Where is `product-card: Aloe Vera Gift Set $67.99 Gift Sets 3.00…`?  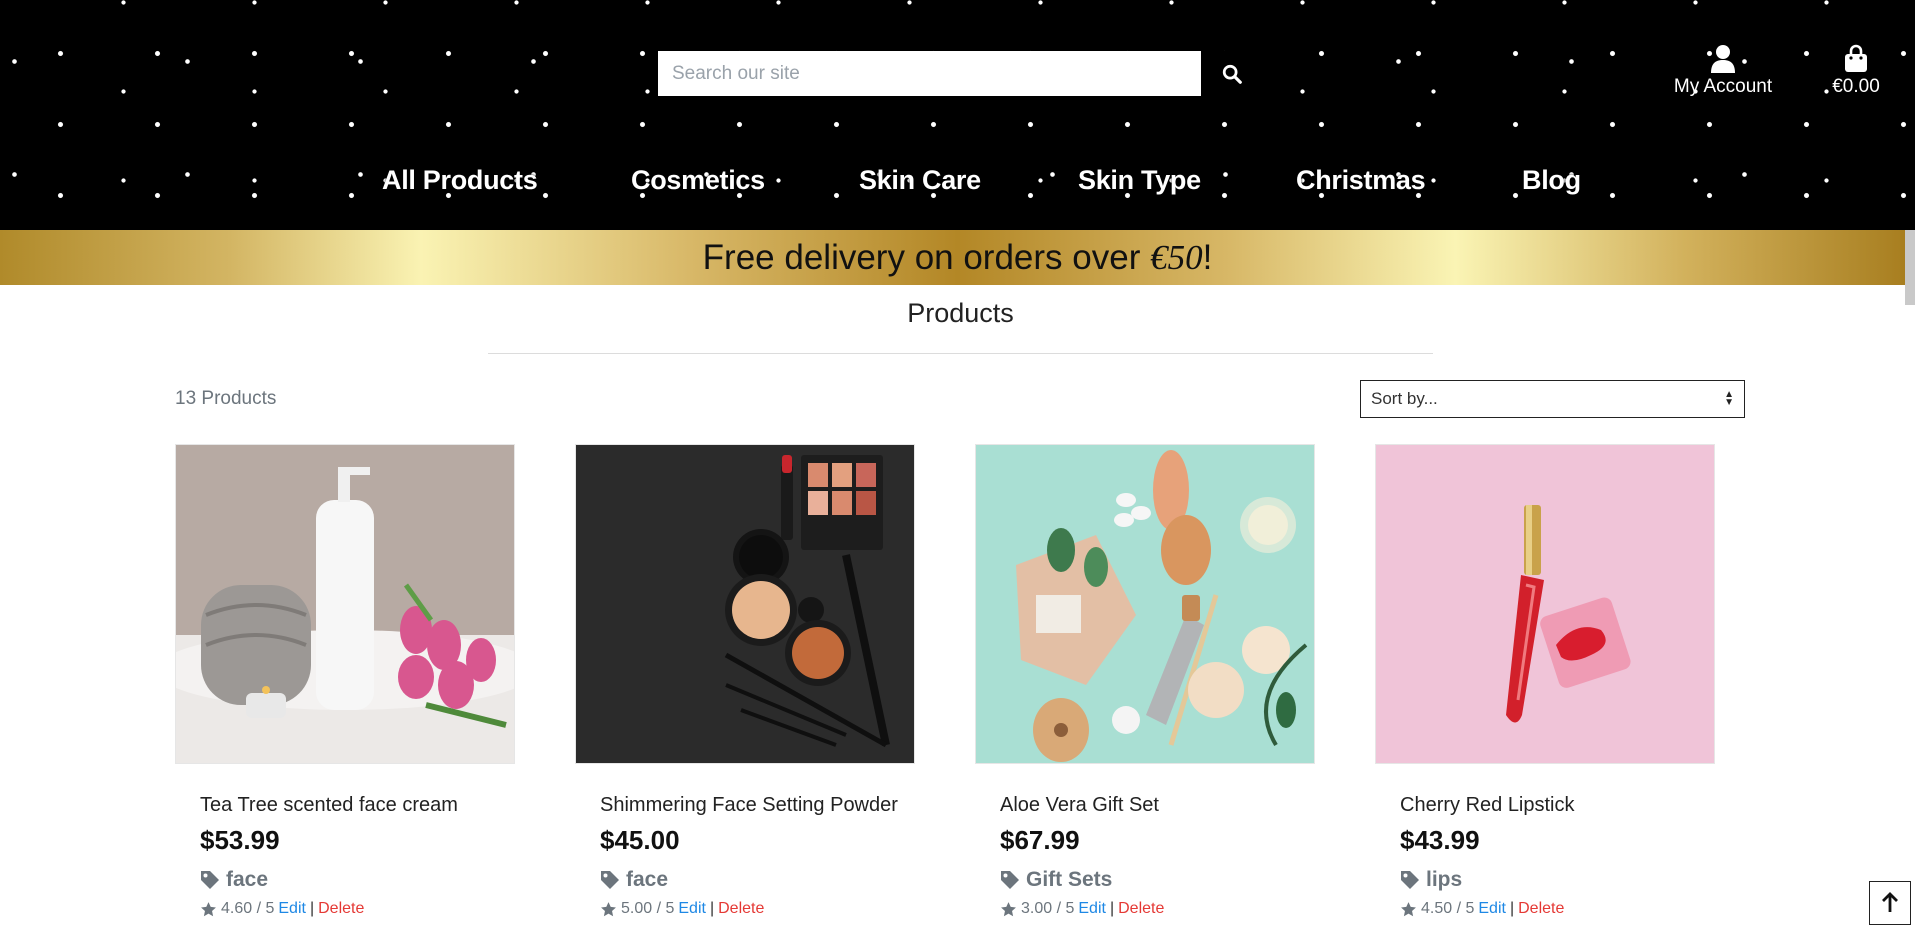 product-card: Aloe Vera Gift Set $67.99 Gift Sets 3.00… is located at coordinates (1145, 681).